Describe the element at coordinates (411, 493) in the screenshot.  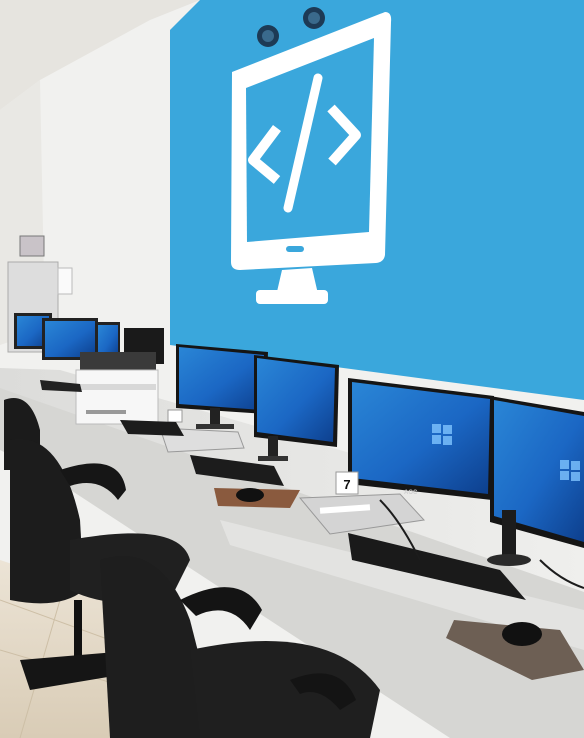
I see `monitor-brand: AOC` at that location.